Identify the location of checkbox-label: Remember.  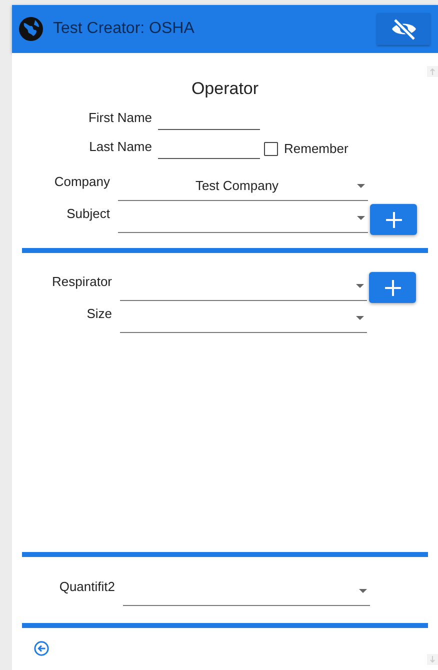
(316, 148).